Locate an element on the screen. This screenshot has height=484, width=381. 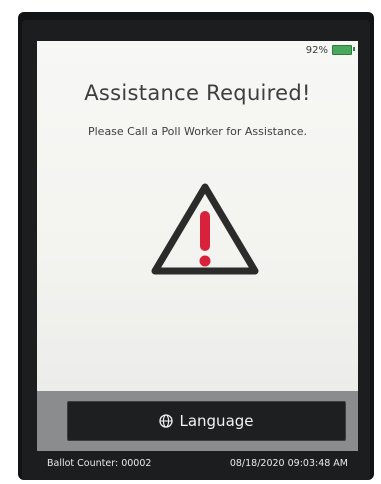
battery-percent: 92% is located at coordinates (316, 50).